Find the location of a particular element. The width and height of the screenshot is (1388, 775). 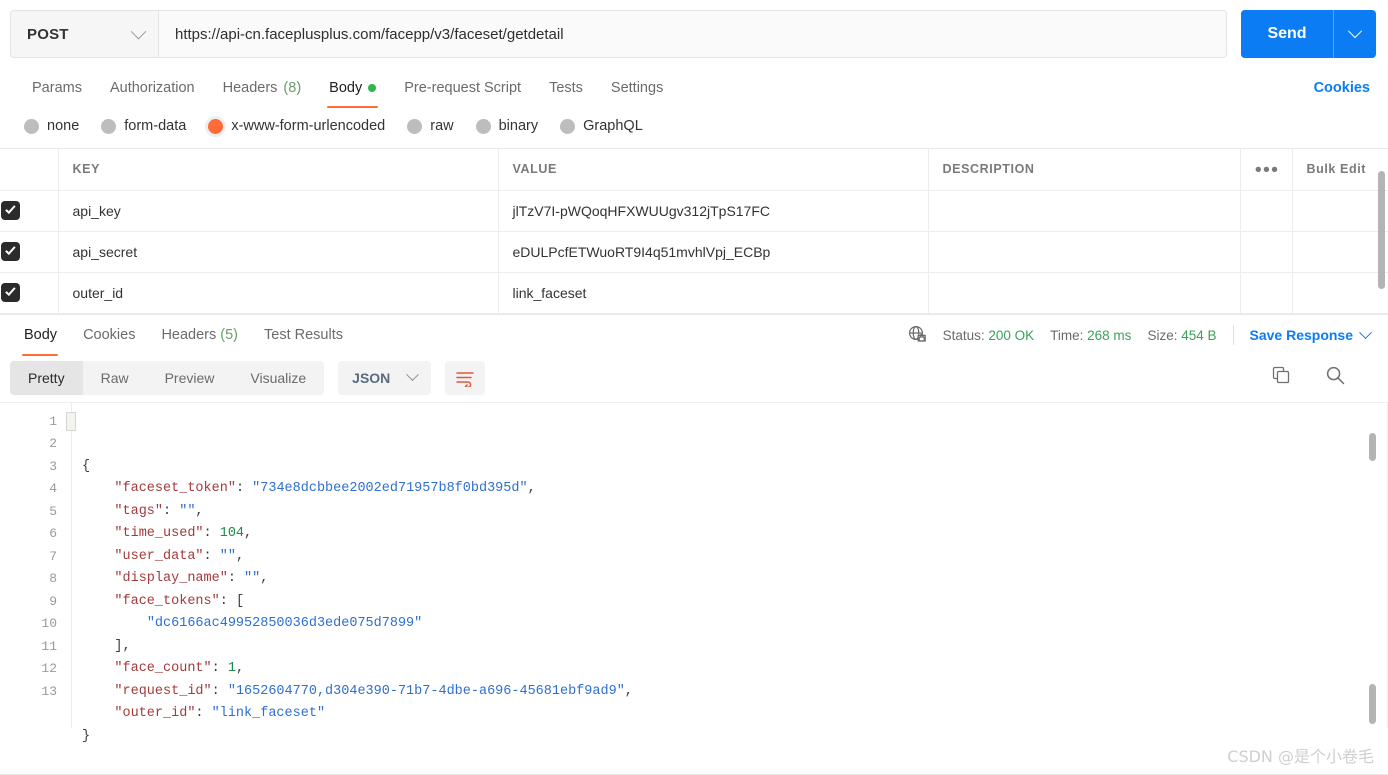

response-tab-test-results: Test Results is located at coordinates (303, 335).